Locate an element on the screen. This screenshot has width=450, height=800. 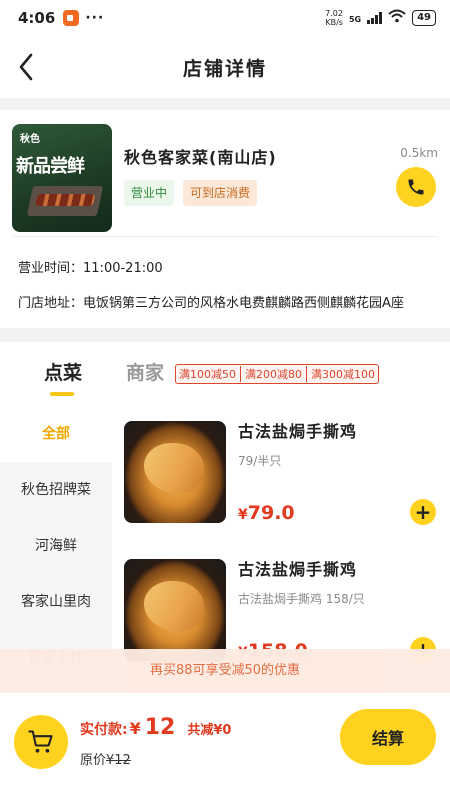
network-speed-value: 7.02 is located at coordinates (334, 13).